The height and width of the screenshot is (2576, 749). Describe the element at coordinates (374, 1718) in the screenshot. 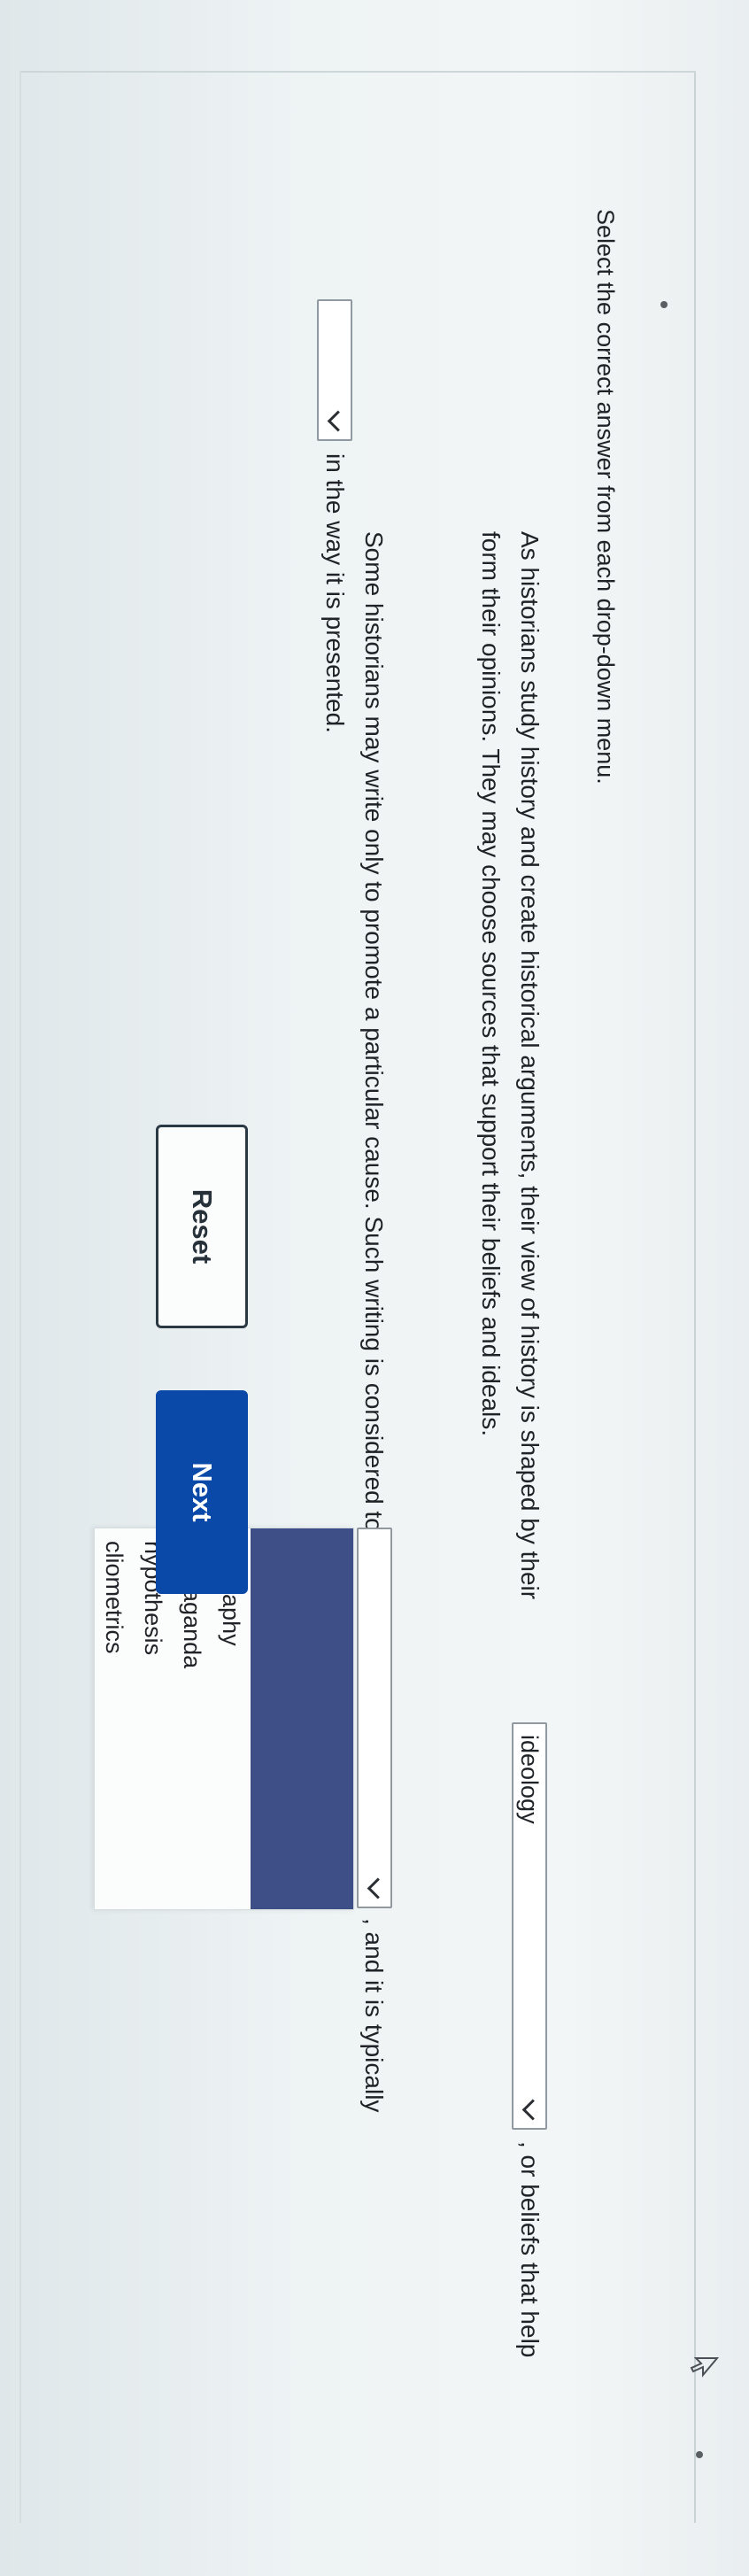

I see `cause-select` at that location.